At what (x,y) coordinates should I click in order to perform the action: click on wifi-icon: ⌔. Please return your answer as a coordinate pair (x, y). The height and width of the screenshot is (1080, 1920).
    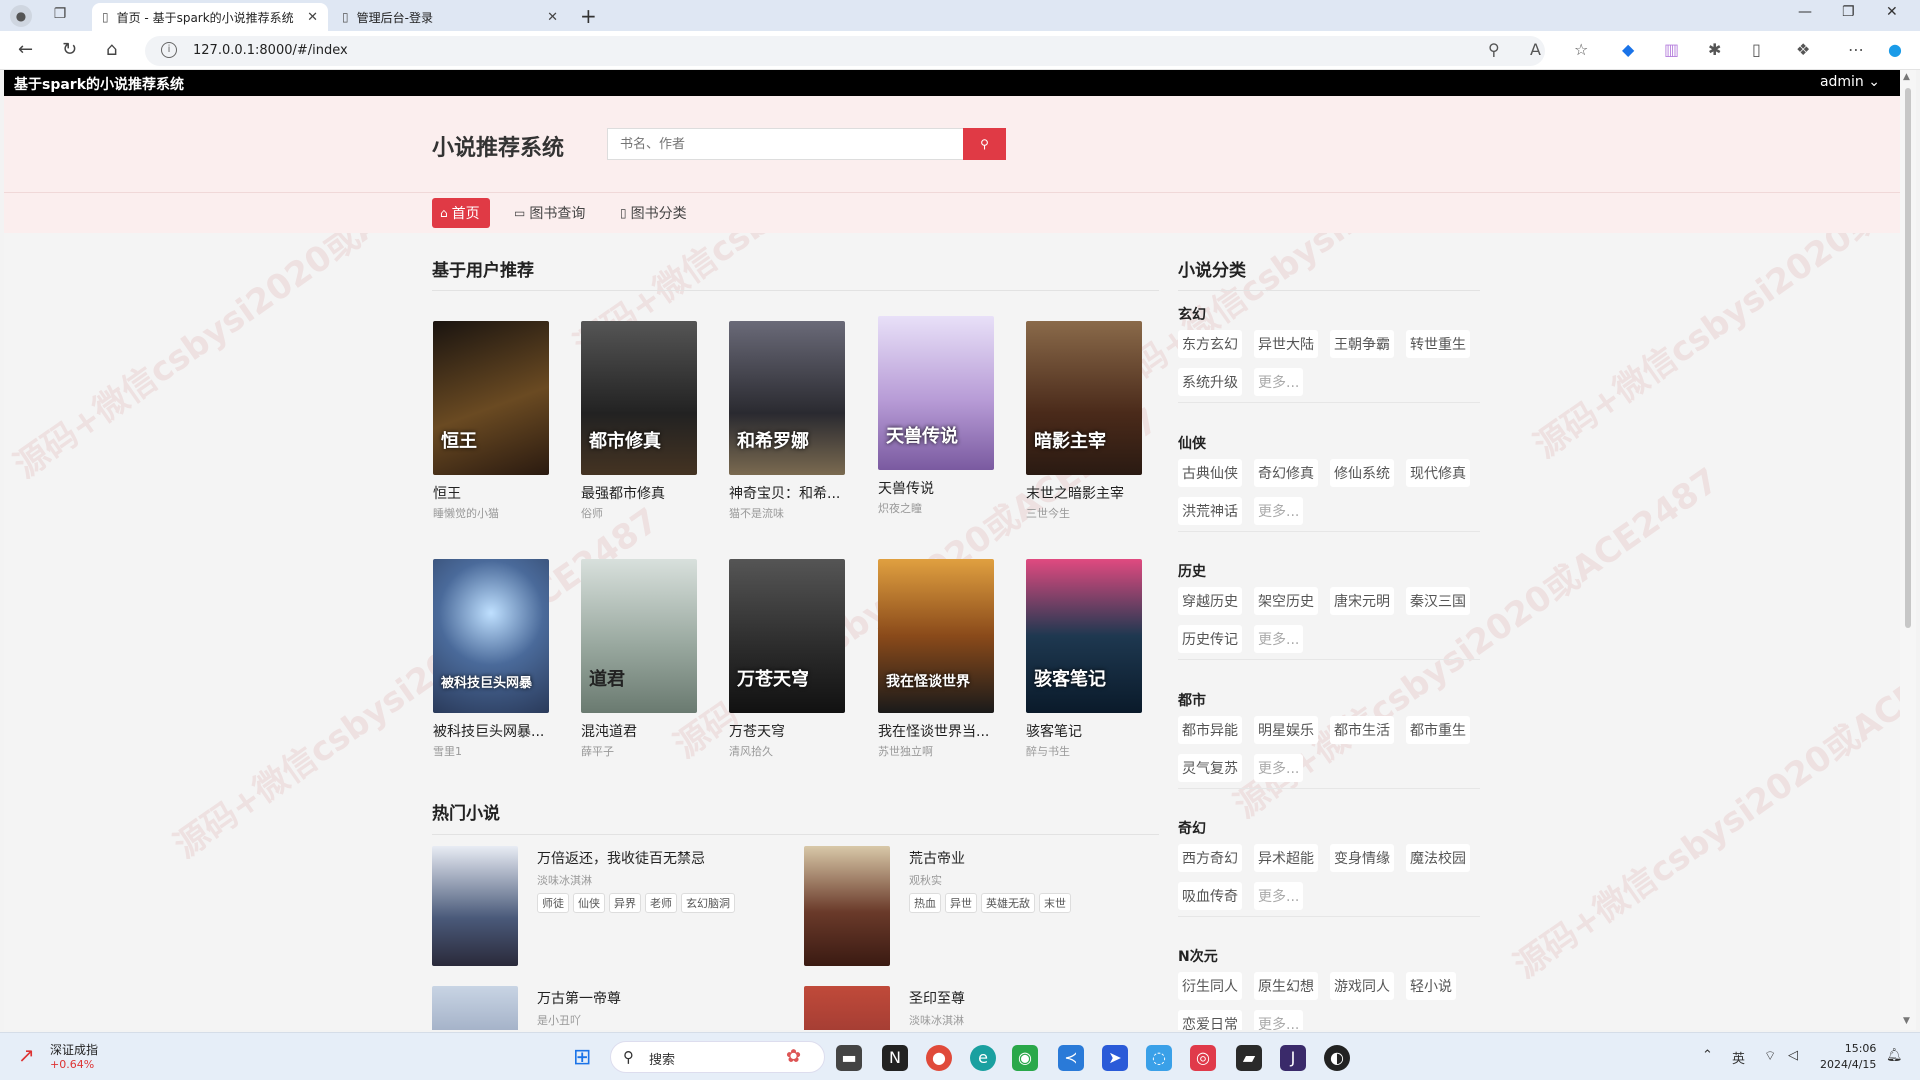
    Looking at the image, I should click on (1770, 1056).